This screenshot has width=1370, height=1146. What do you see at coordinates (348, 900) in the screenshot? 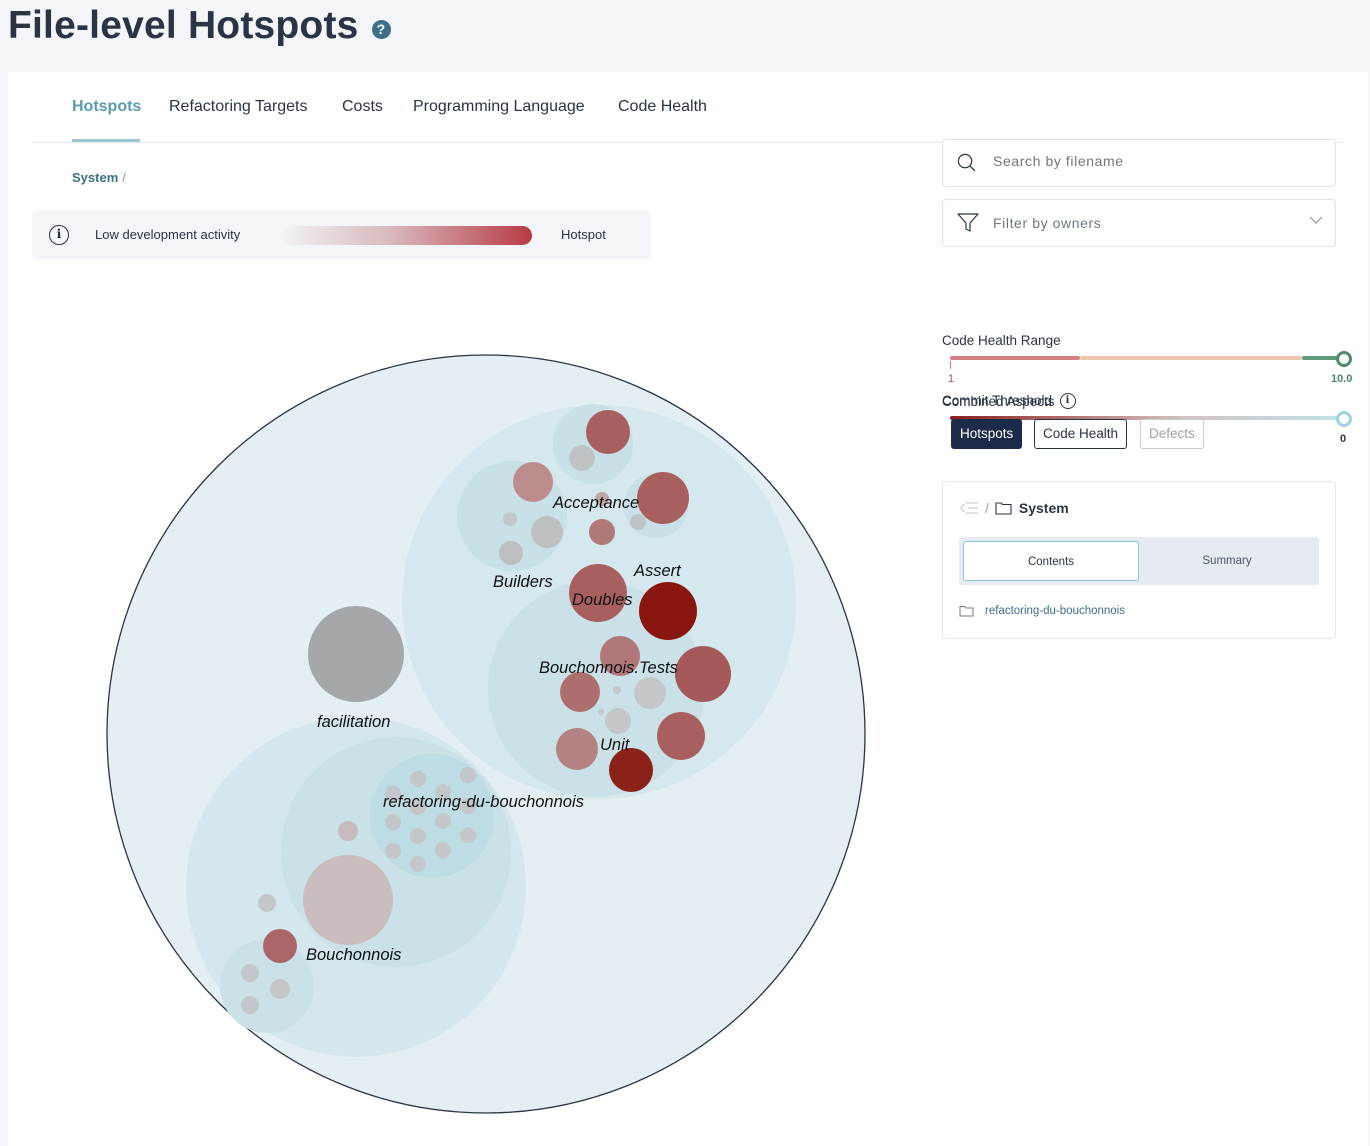
I see `file-bouchonnois-main` at bounding box center [348, 900].